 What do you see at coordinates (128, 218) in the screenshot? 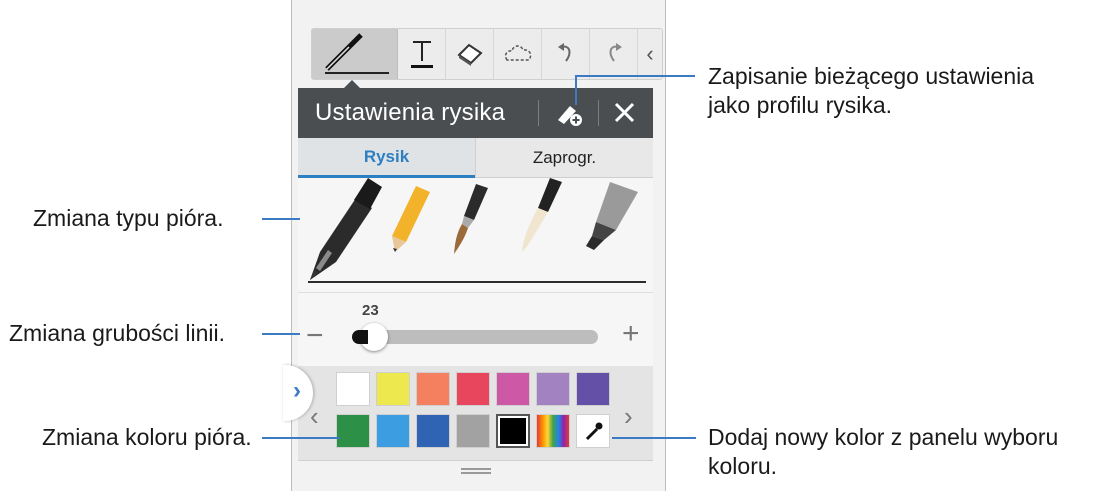
I see `annotation-pen-type: Zmiana typu pióra.` at bounding box center [128, 218].